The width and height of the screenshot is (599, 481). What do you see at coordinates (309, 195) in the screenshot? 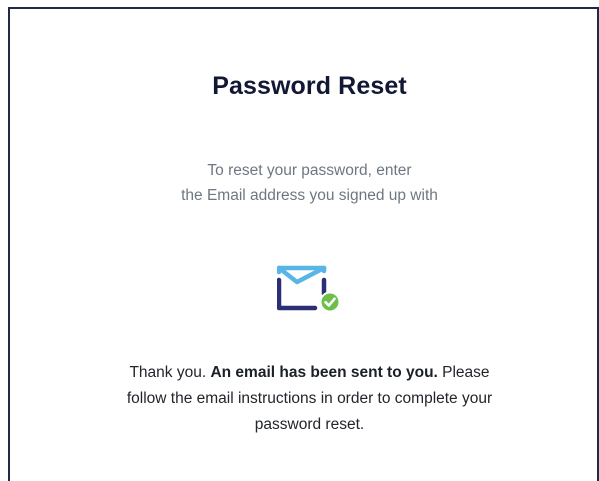
I see `reset-instructions-line-2: the Email address you signed up with` at bounding box center [309, 195].